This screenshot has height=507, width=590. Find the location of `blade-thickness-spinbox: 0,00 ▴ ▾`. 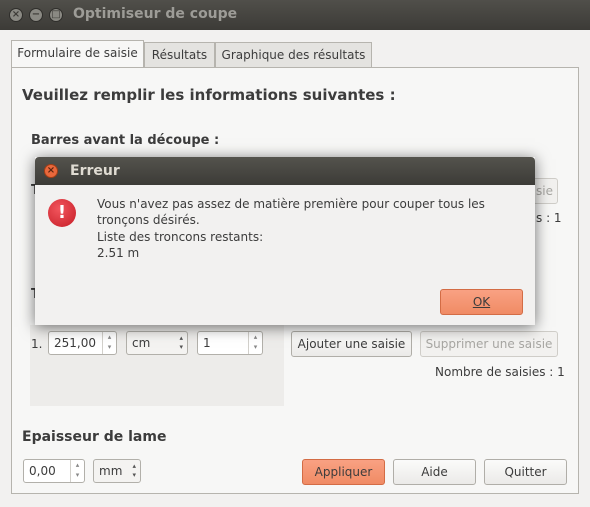

blade-thickness-spinbox: 0,00 ▴ ▾ is located at coordinates (54, 471).